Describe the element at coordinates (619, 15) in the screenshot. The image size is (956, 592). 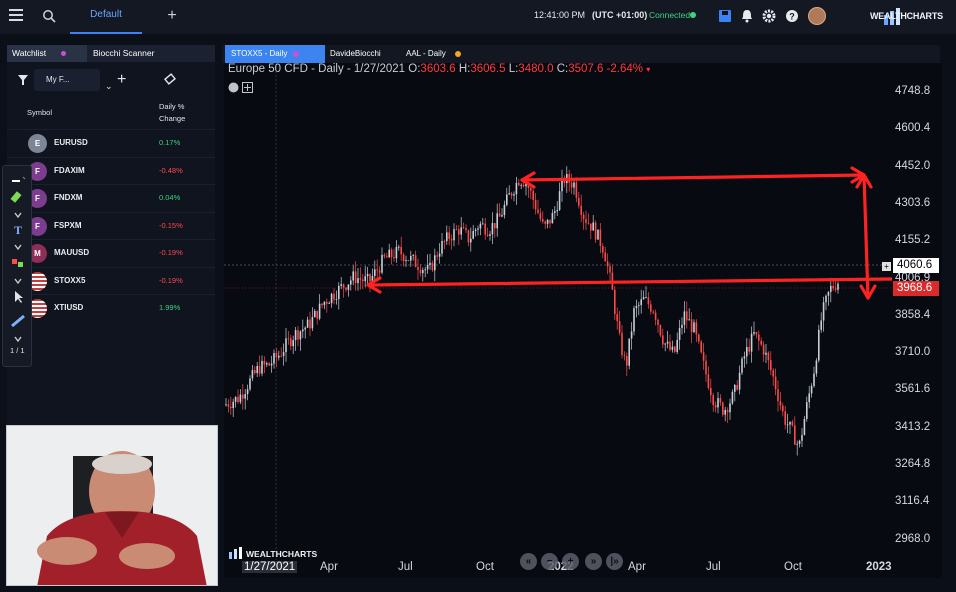
I see `timezone-display: (UTC +01:00)` at that location.